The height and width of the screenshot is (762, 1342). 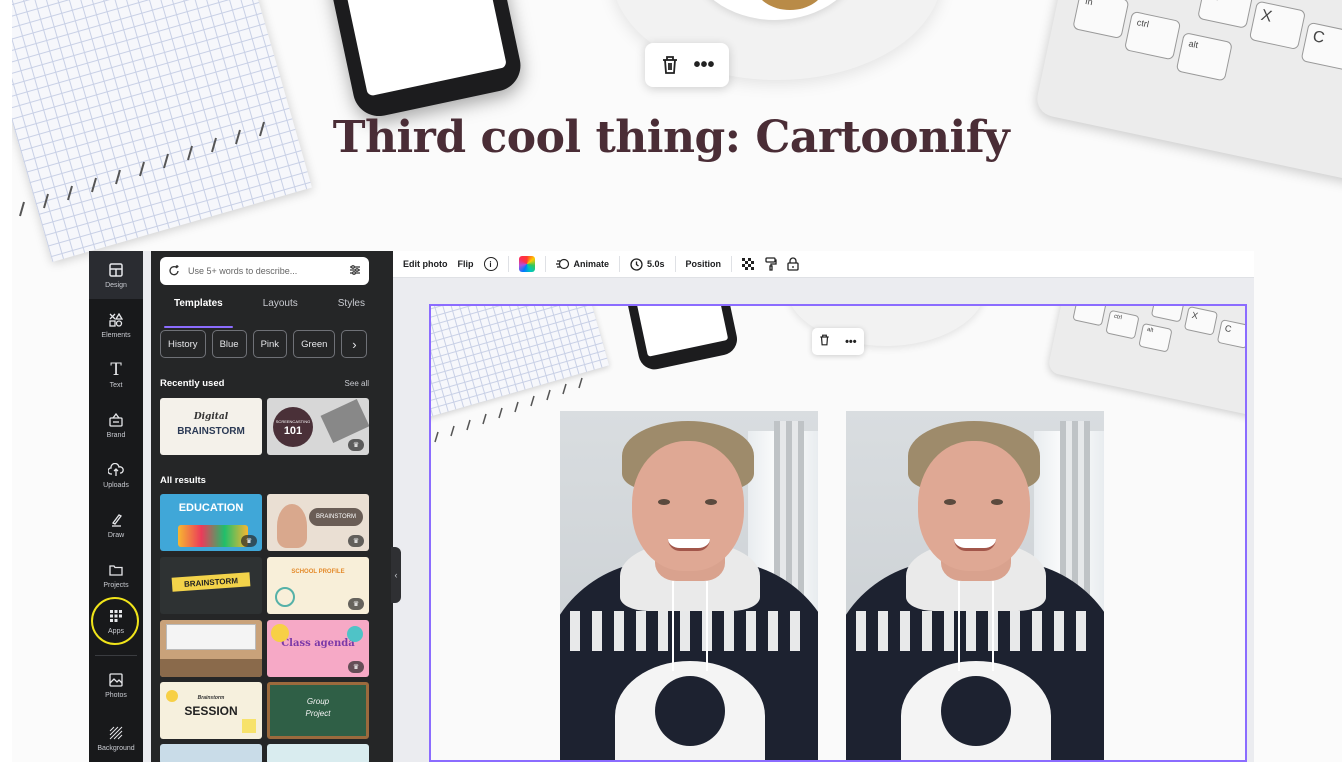 I want to click on animate-label: Animate, so click(x=591, y=264).